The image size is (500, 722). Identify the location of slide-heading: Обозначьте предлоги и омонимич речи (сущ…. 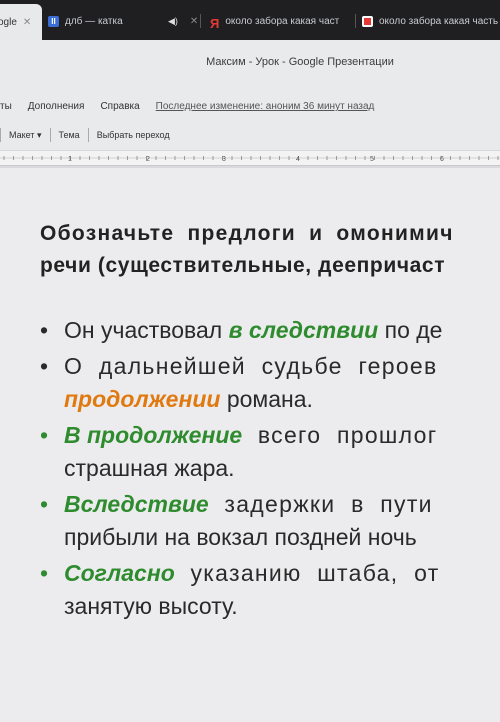
(270, 250).